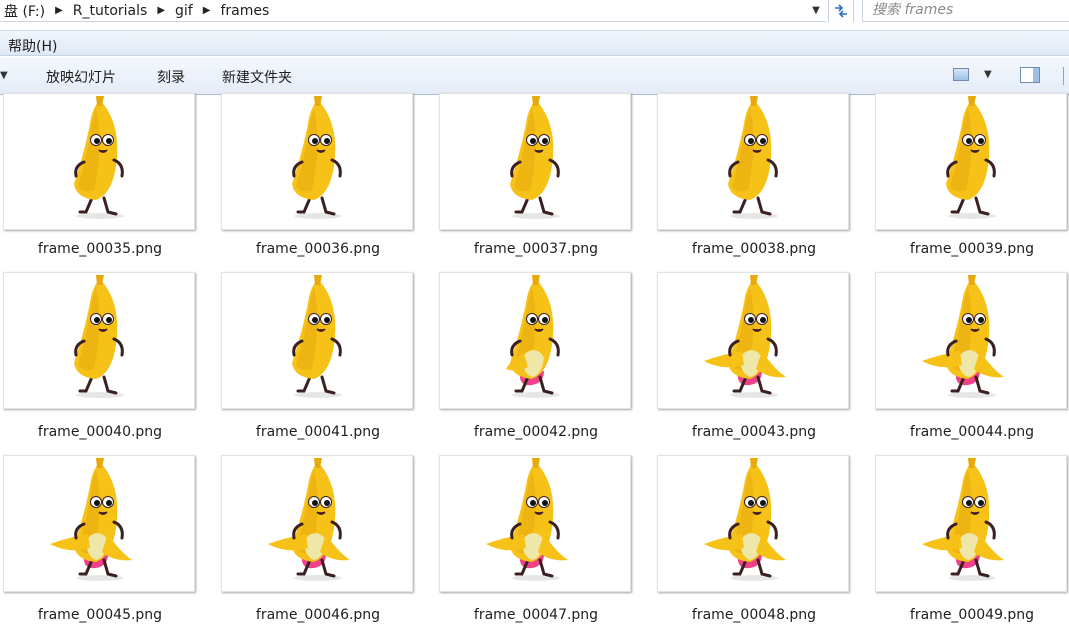 The image size is (1069, 631). I want to click on refresh-icon, so click(841, 11).